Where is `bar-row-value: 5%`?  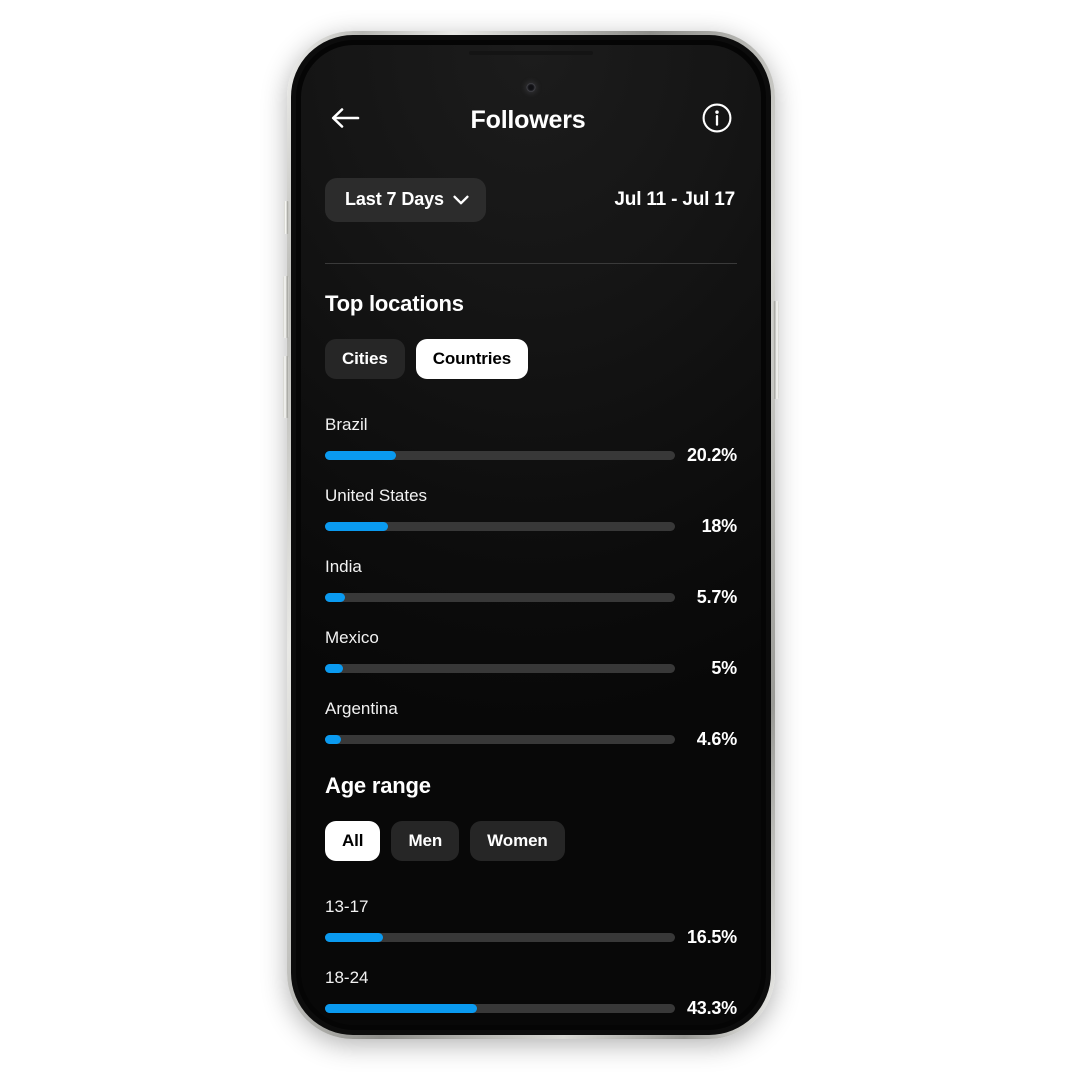
bar-row-value: 5% is located at coordinates (724, 668).